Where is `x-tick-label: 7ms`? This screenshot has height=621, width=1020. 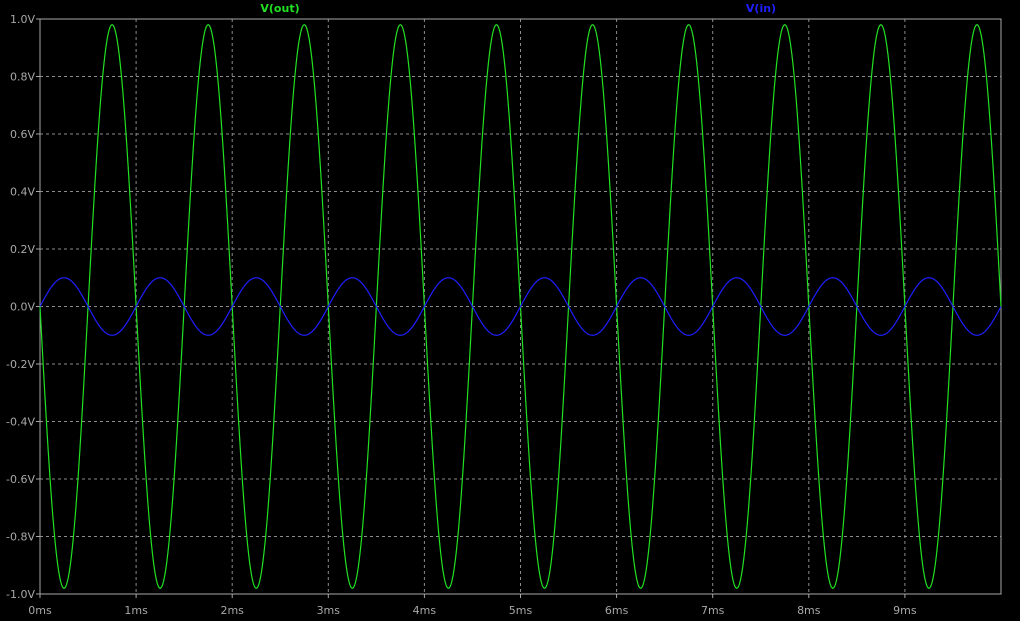 x-tick-label: 7ms is located at coordinates (713, 610).